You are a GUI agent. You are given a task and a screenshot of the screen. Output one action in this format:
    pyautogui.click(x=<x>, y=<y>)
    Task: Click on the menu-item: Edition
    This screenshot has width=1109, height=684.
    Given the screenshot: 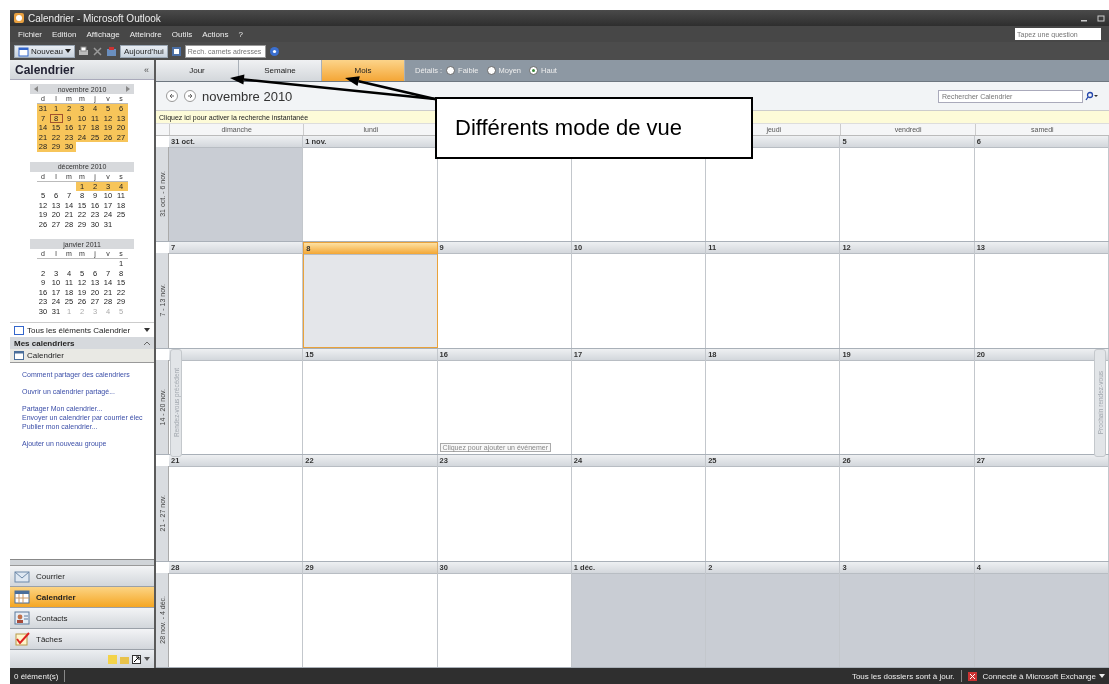 What is the action you would take?
    pyautogui.click(x=64, y=34)
    